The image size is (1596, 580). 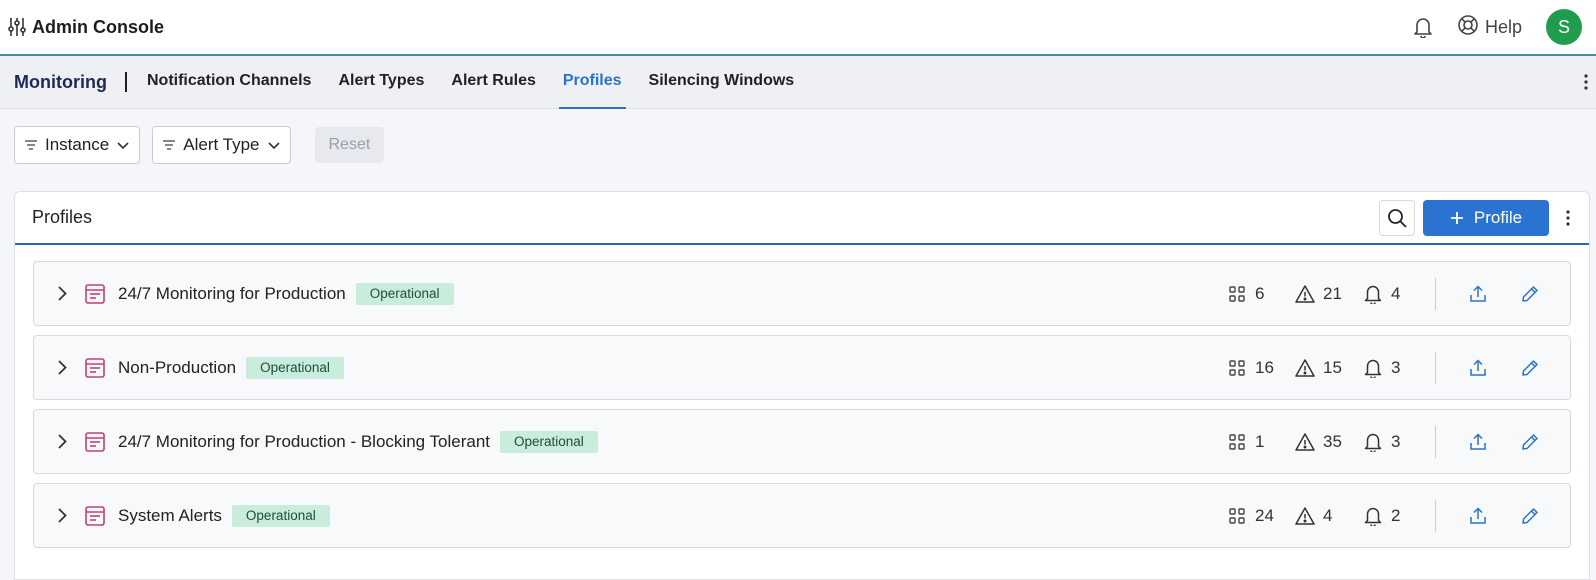 What do you see at coordinates (170, 515) in the screenshot?
I see `profile-name: System Alerts` at bounding box center [170, 515].